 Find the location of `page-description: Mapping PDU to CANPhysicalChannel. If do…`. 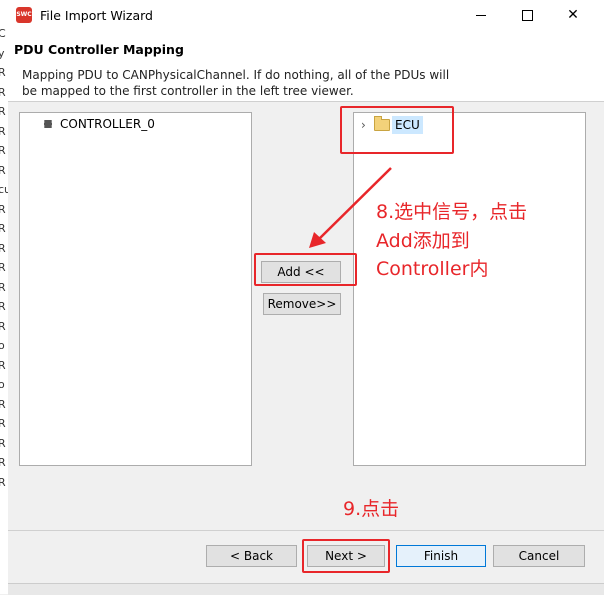

page-description: Mapping PDU to CANPhysicalChannel. If do… is located at coordinates (236, 83).